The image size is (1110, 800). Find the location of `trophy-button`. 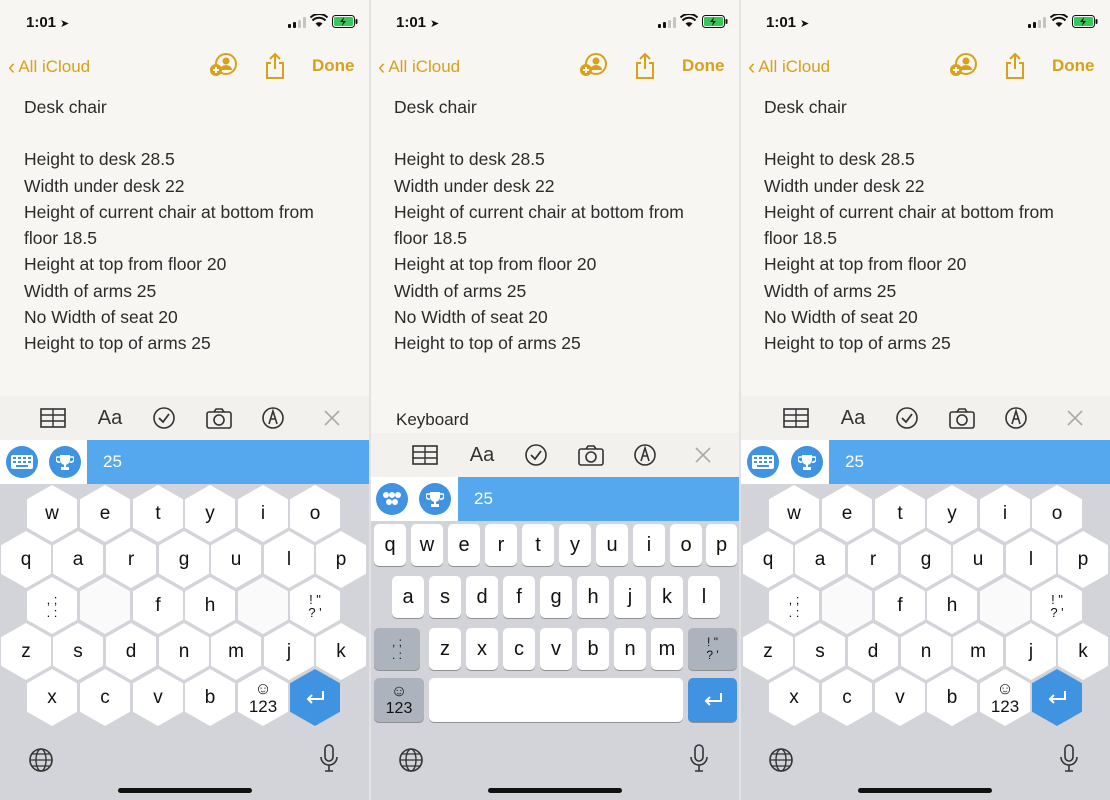

trophy-button is located at coordinates (65, 462).